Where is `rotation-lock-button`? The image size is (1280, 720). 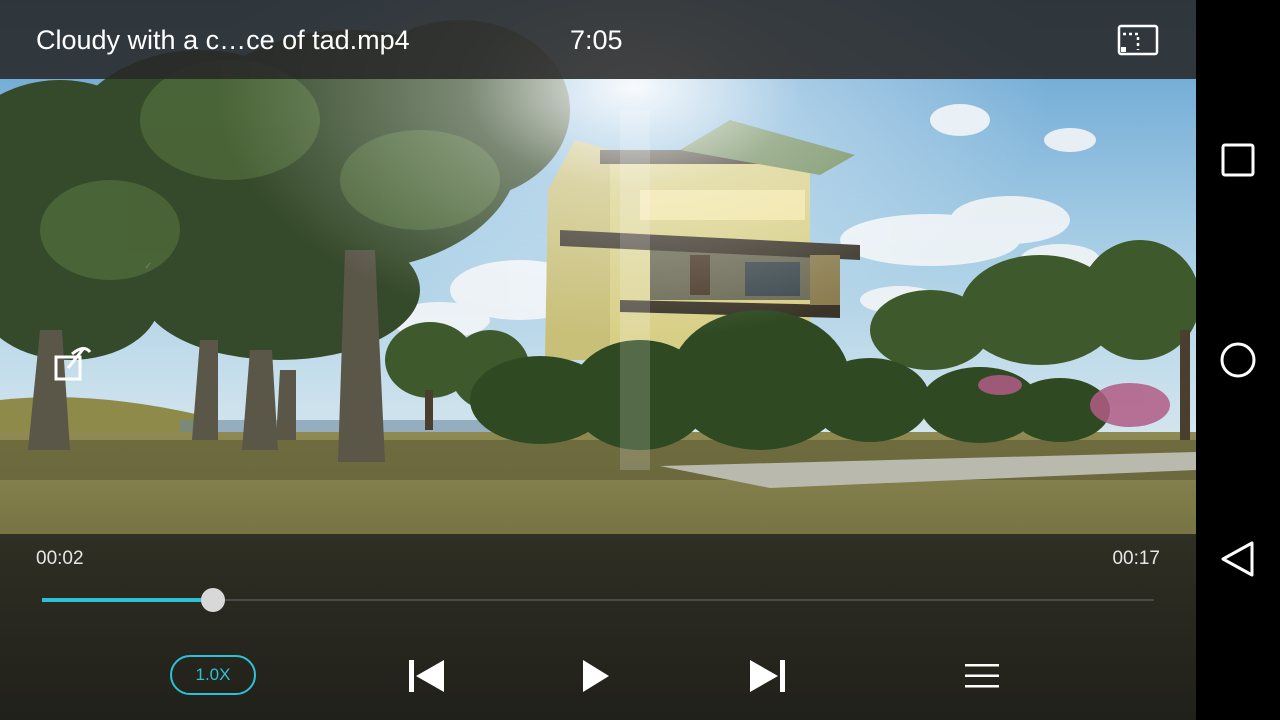
rotation-lock-button is located at coordinates (74, 364).